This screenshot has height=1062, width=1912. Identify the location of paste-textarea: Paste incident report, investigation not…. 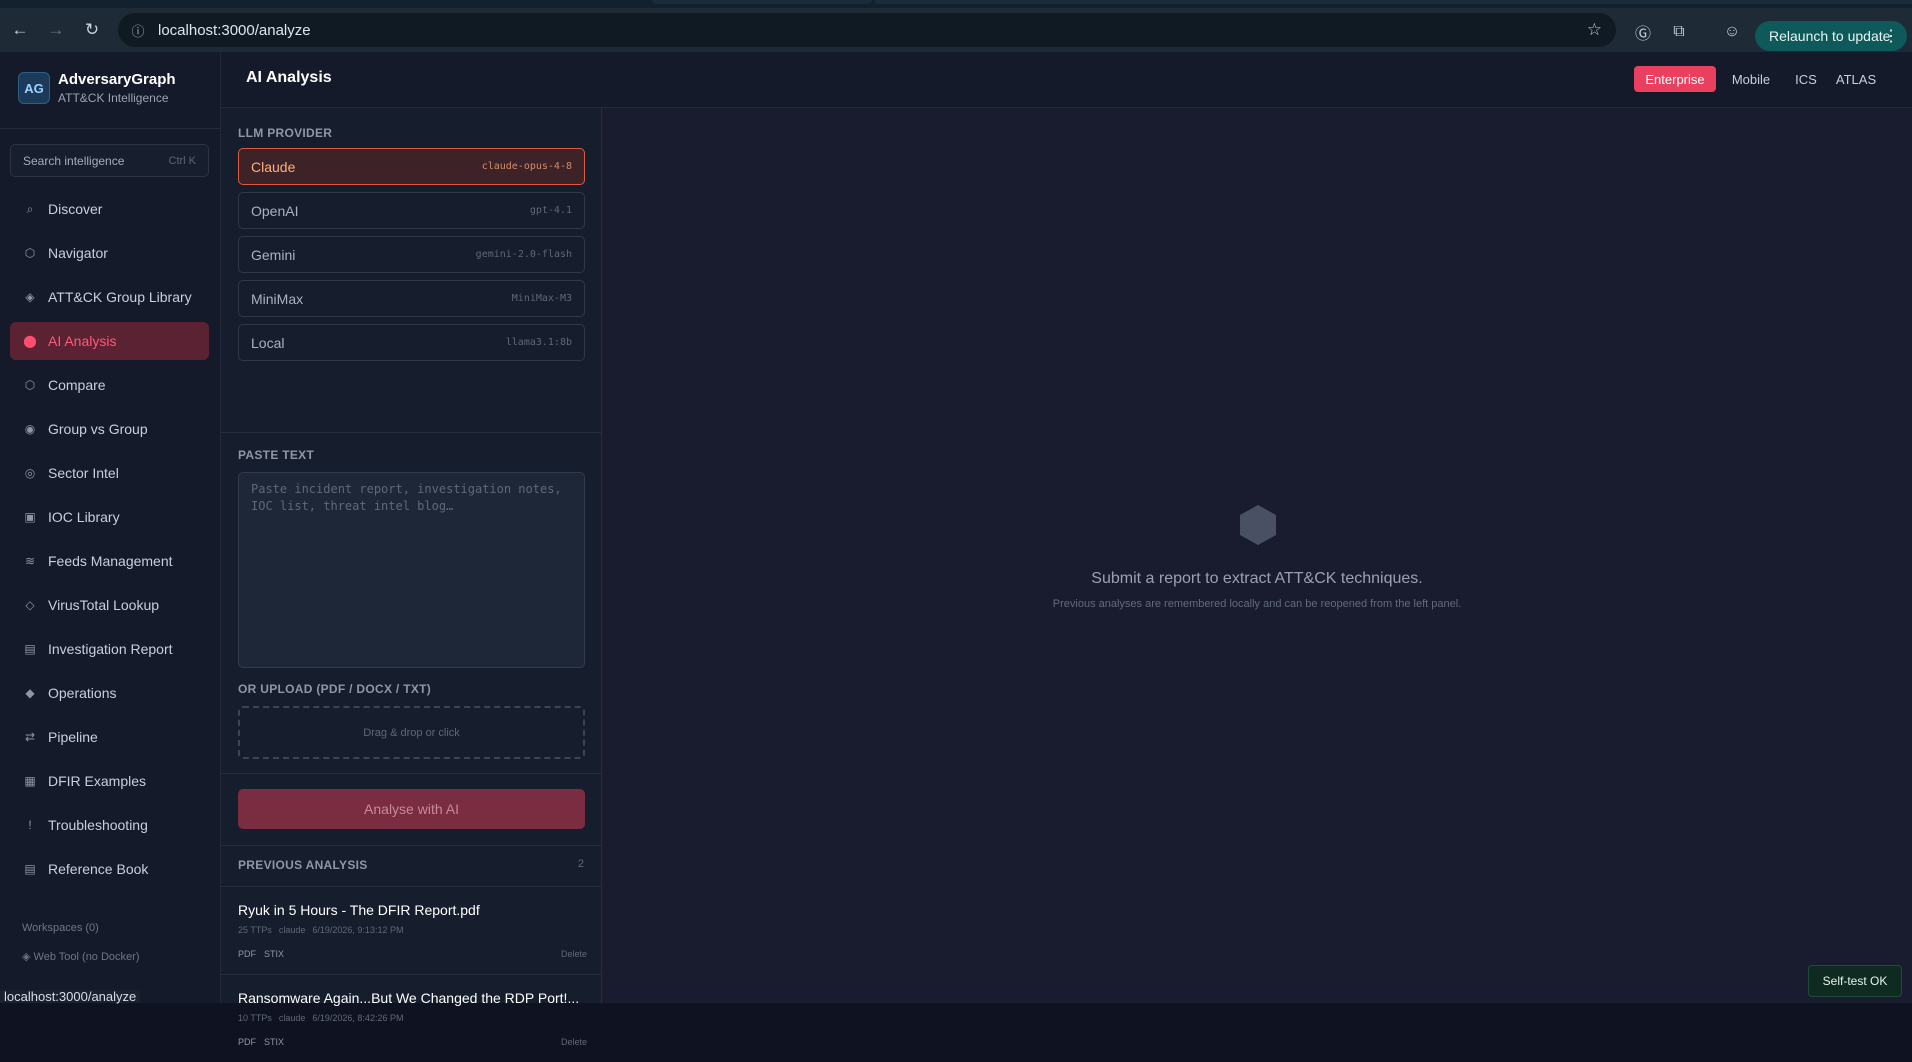
(411, 570).